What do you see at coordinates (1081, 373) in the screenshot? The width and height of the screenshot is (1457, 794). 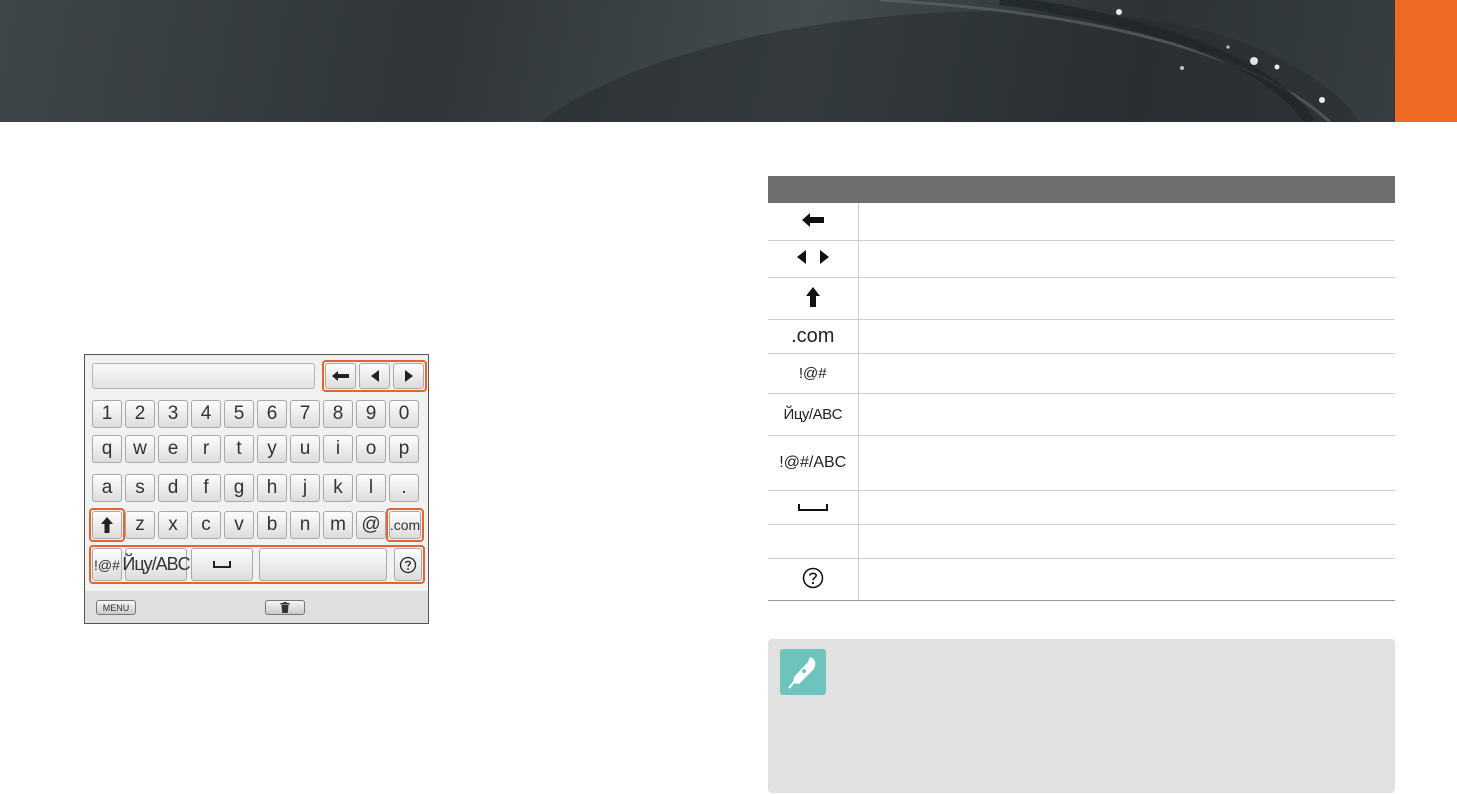 I see `table-row: !@#` at bounding box center [1081, 373].